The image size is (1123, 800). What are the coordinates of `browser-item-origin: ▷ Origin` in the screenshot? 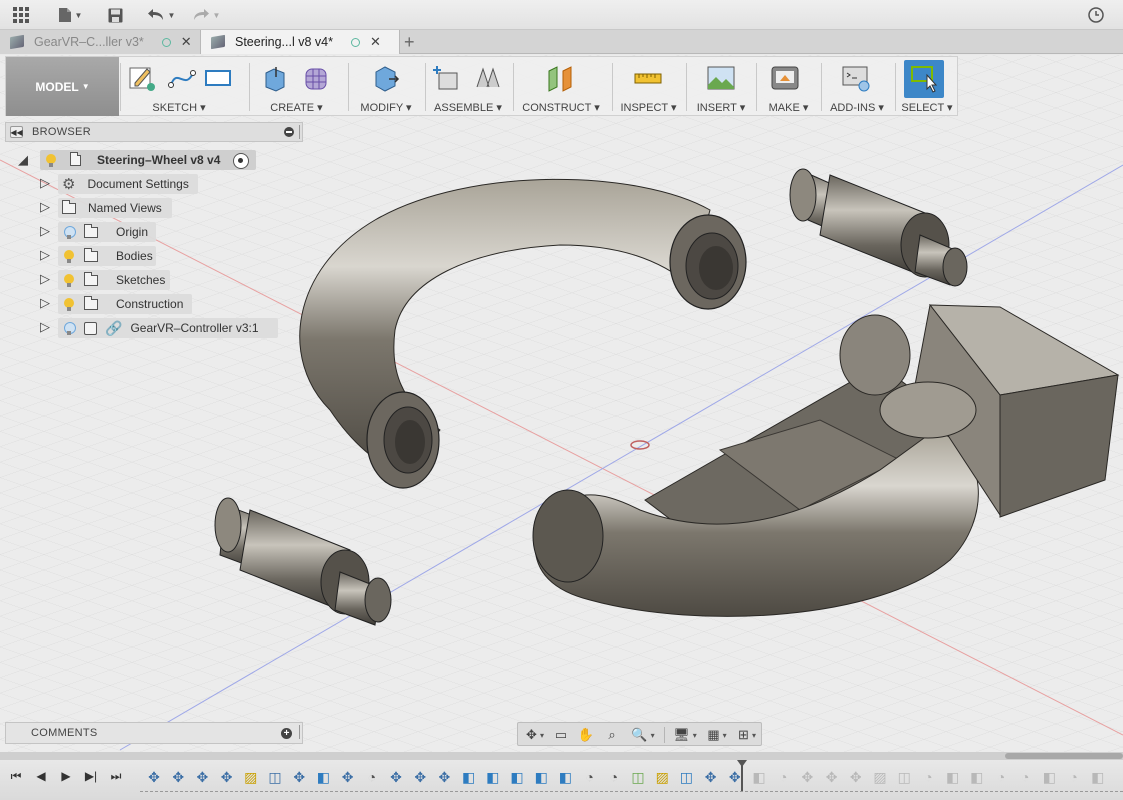 It's located at (98, 232).